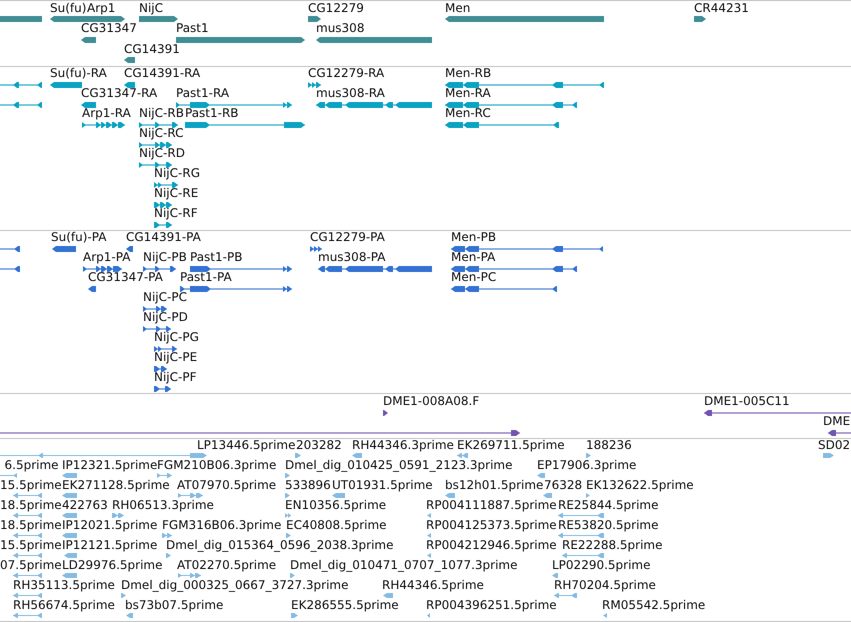  Describe the element at coordinates (110, 465) in the screenshot. I see `feature-label: IP12321.5prime` at that location.